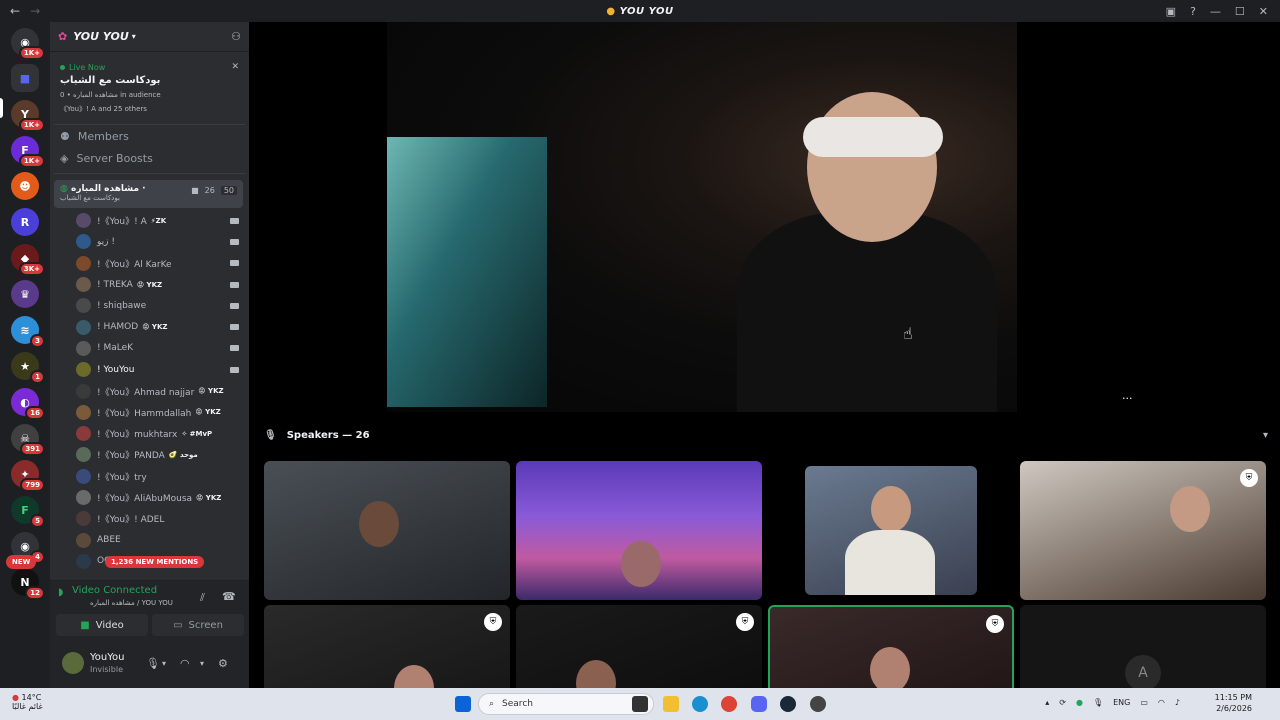 The width and height of the screenshot is (1280, 720). What do you see at coordinates (891, 646) in the screenshot?
I see `speaker-tile-active: ⛨` at bounding box center [891, 646].